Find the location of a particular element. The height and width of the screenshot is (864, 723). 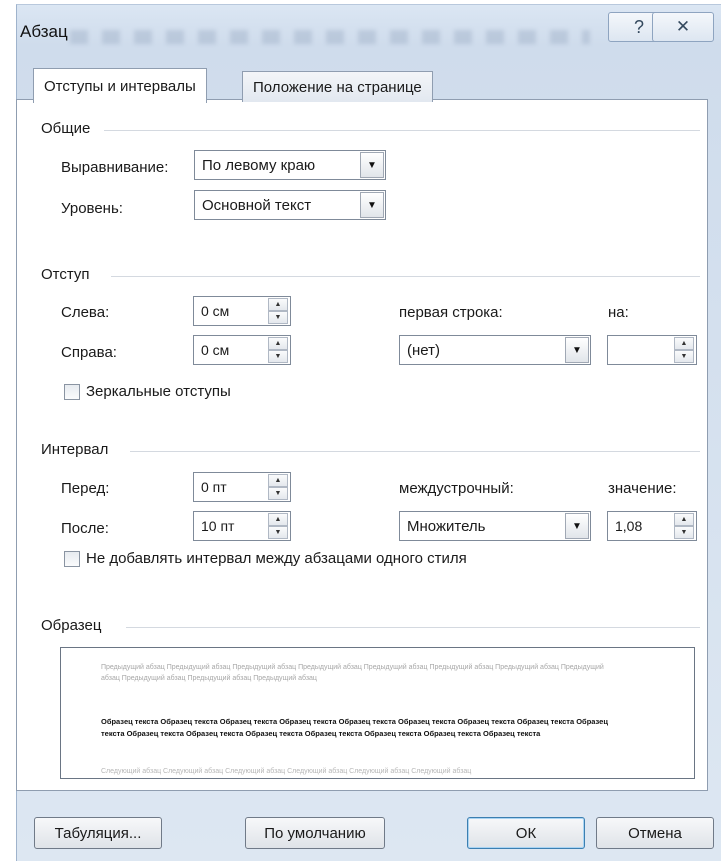

spacing-before-value: 0 пт is located at coordinates (214, 487).